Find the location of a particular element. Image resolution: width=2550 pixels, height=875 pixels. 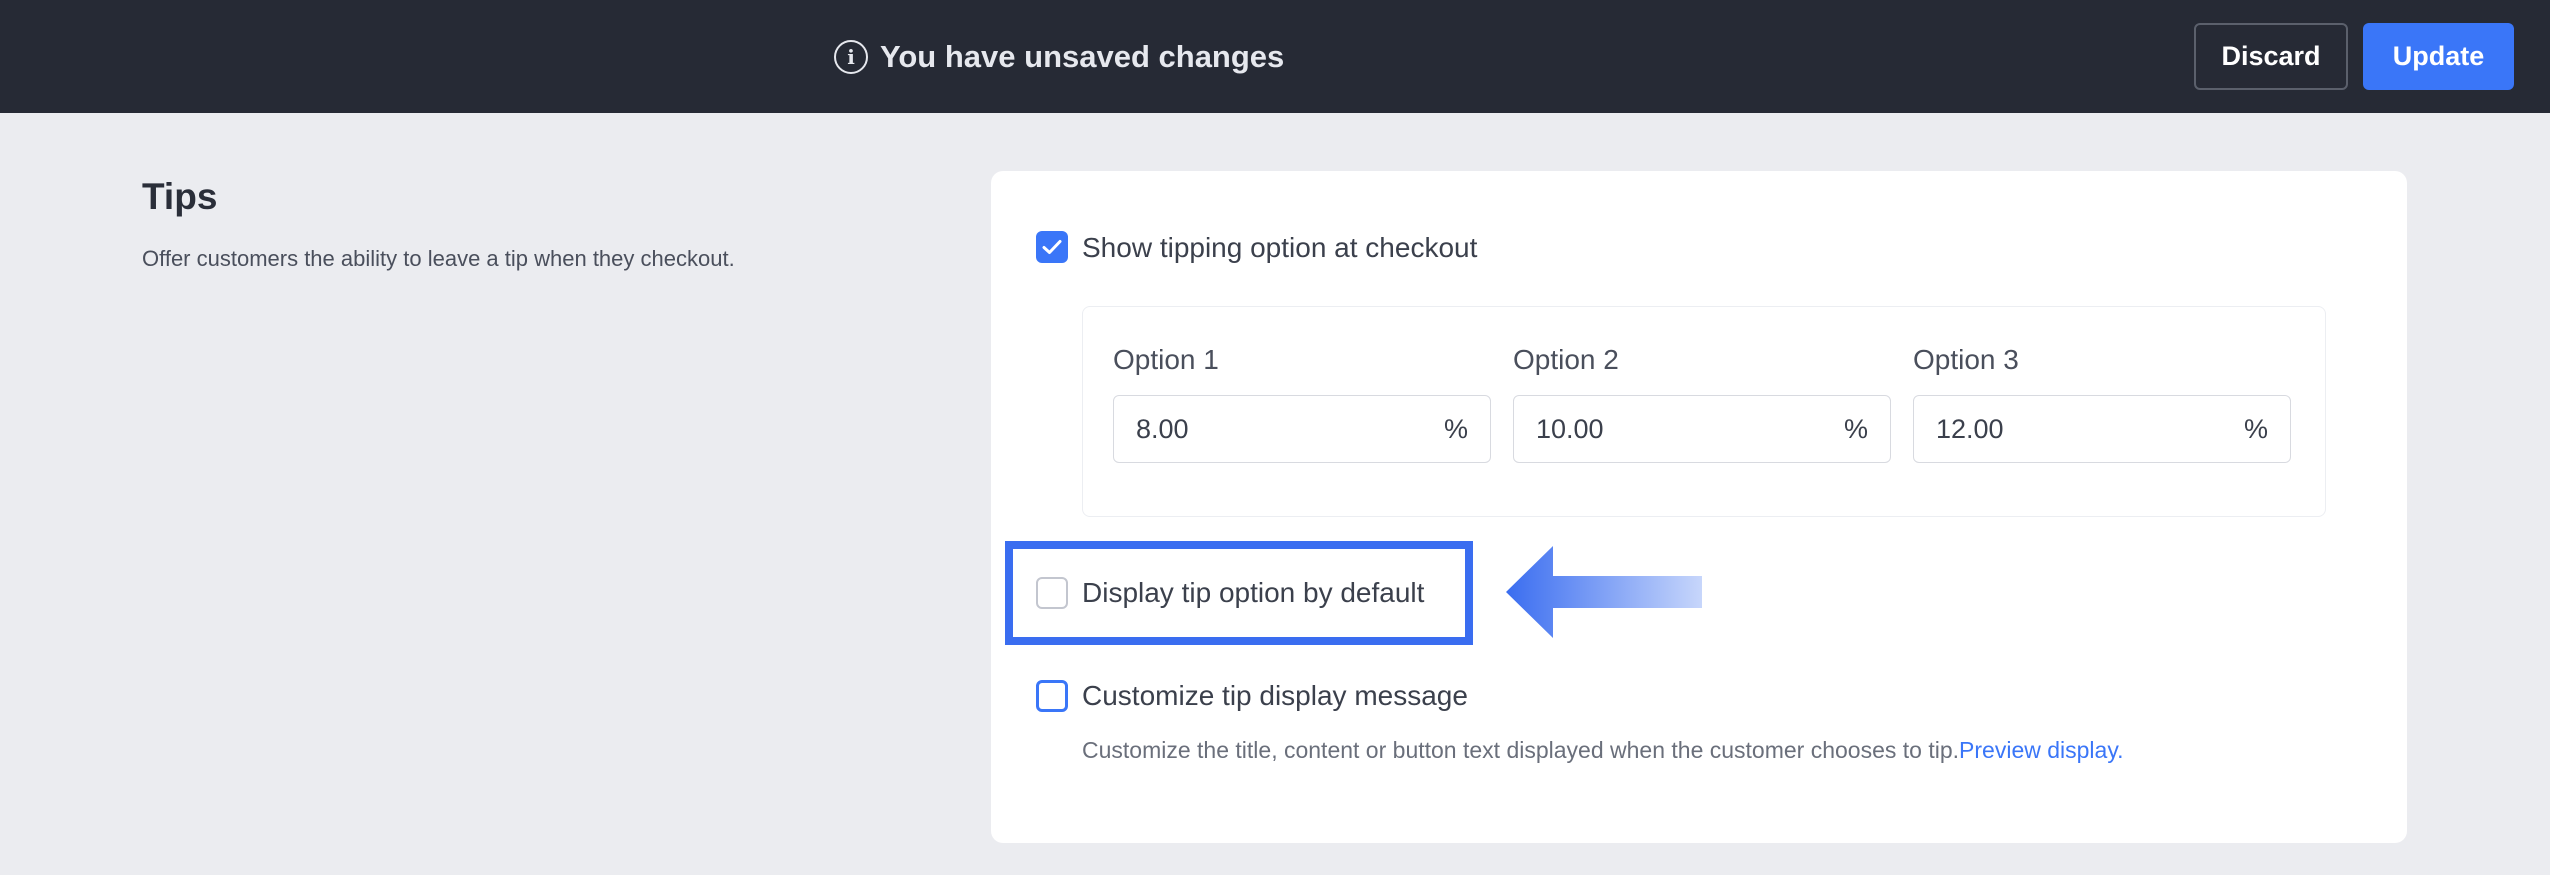

option-2-label: Option 2 is located at coordinates (1566, 359).